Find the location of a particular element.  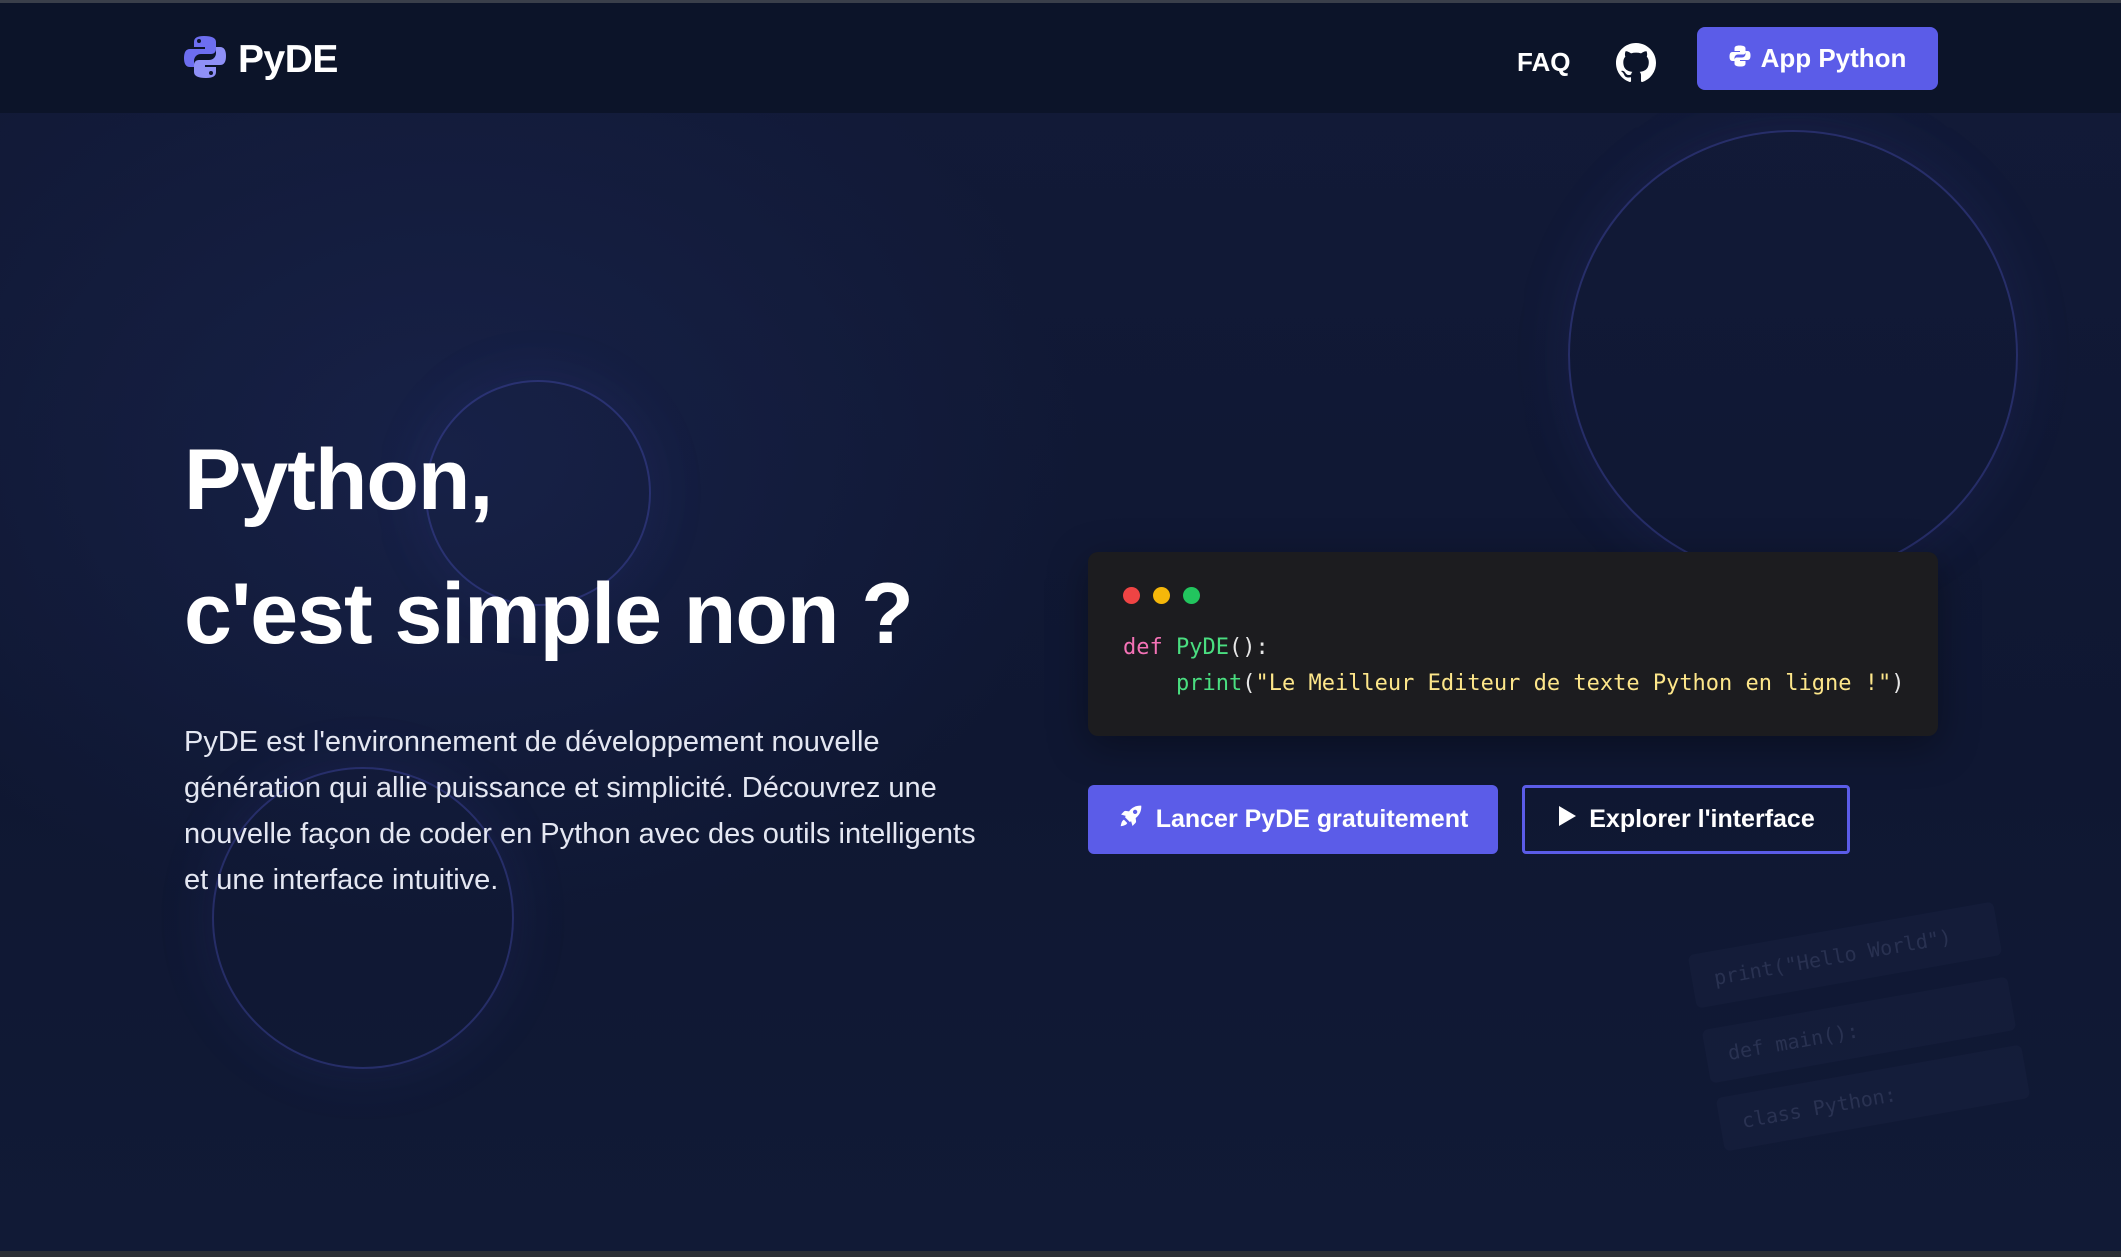

code-close-paren: ) is located at coordinates (1898, 683).